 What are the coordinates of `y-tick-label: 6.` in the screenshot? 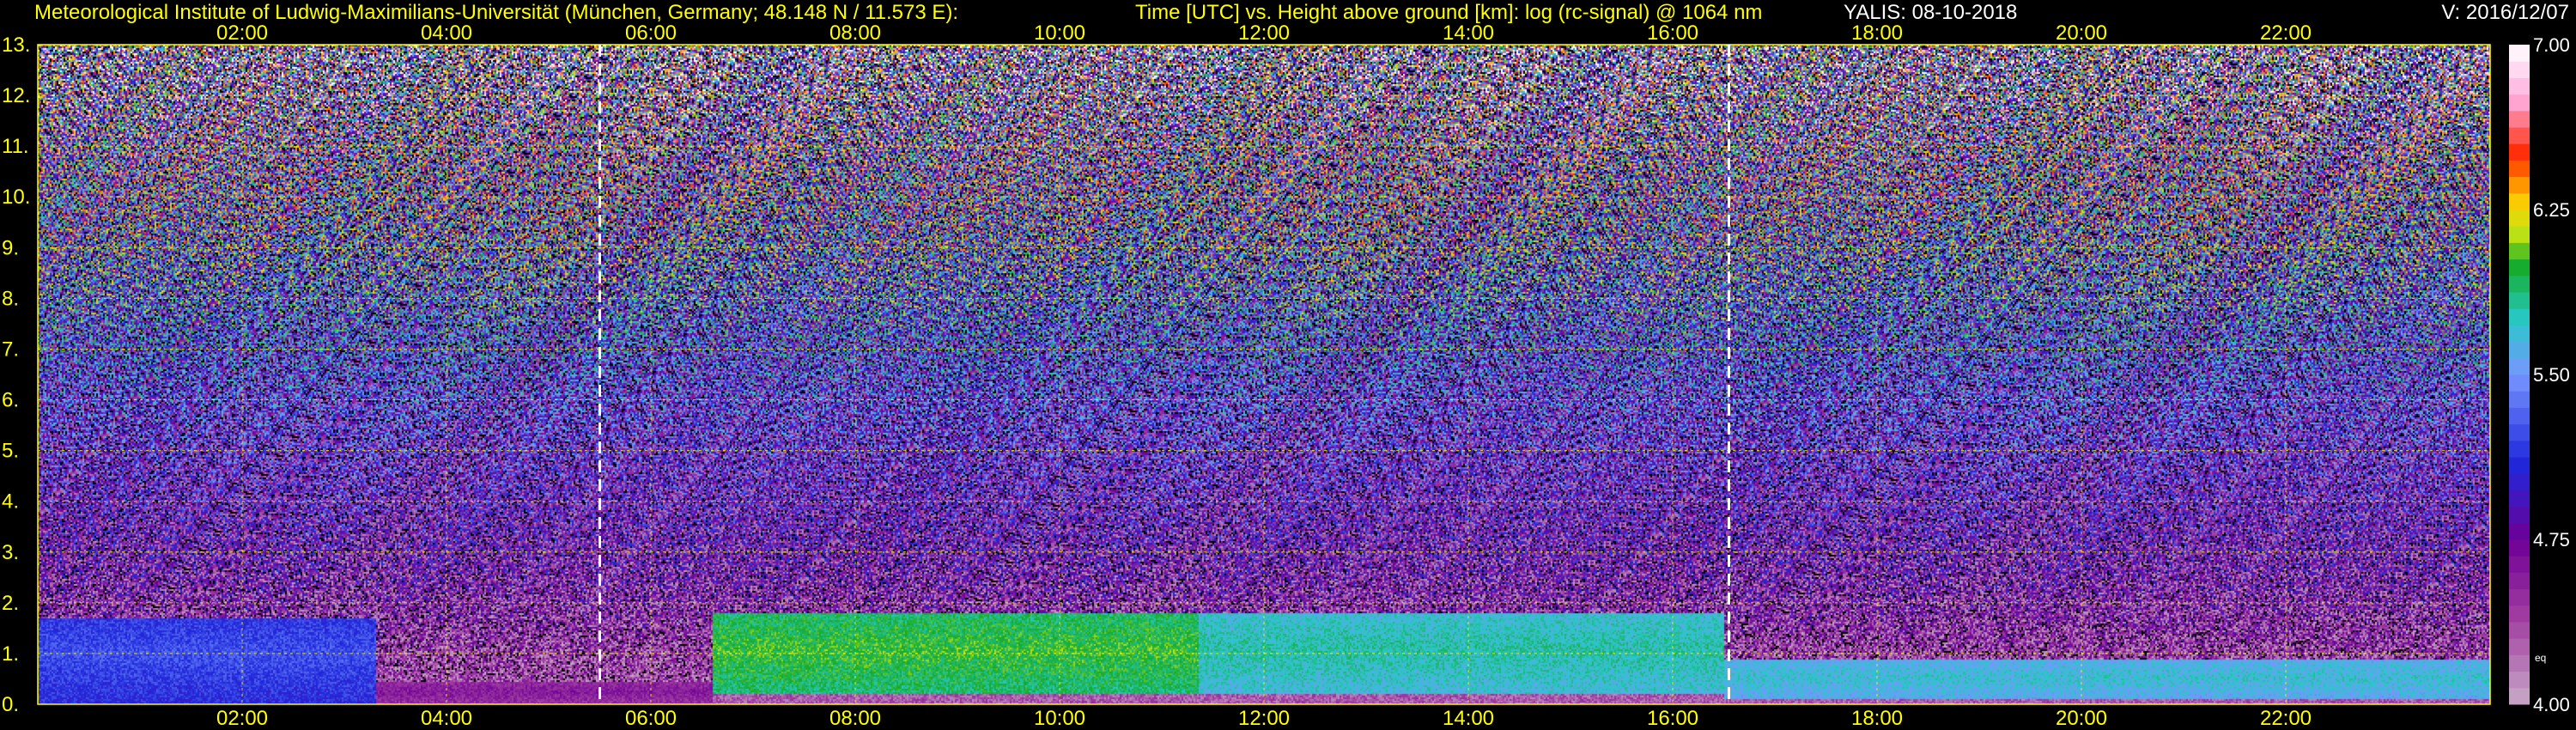 It's located at (11, 400).